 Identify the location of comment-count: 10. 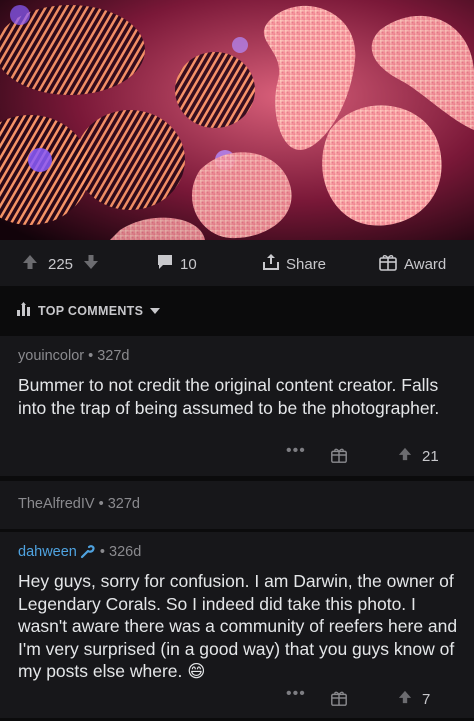
(188, 264).